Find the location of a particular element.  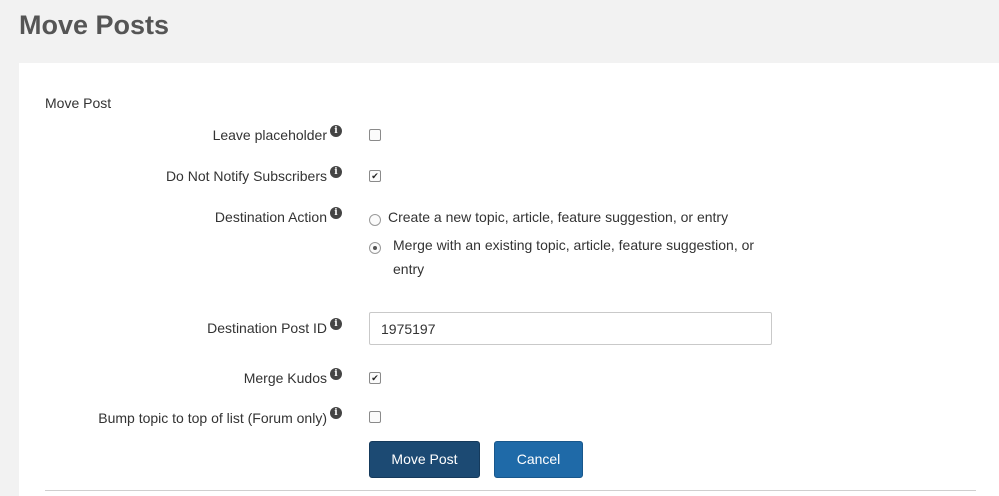

destination-post-id-label: Destination Post ID is located at coordinates (267, 328).